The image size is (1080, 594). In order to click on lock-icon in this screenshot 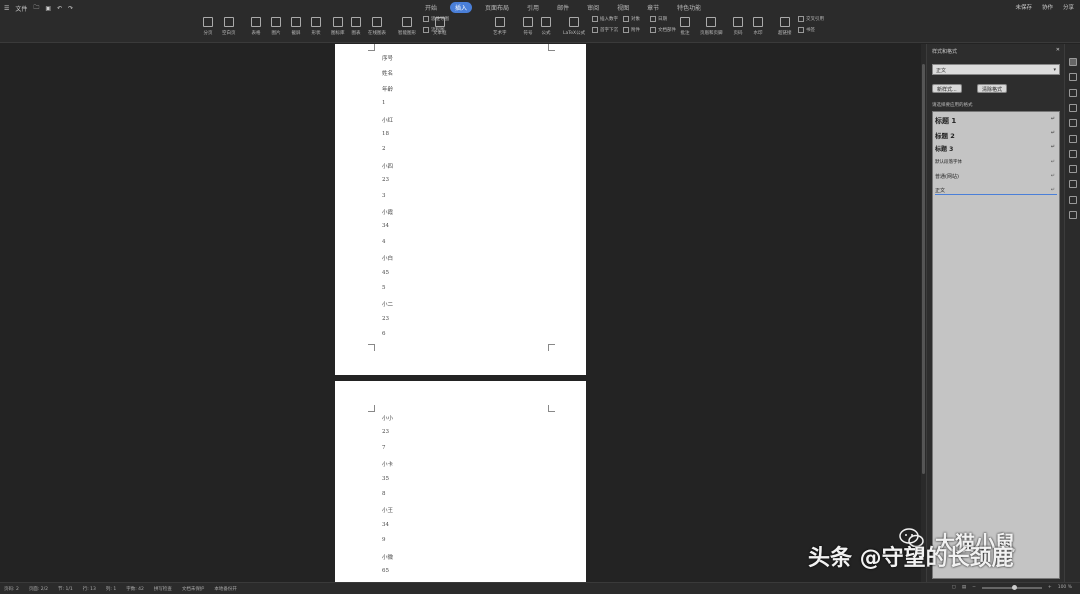, I will do `click(1073, 92)`.